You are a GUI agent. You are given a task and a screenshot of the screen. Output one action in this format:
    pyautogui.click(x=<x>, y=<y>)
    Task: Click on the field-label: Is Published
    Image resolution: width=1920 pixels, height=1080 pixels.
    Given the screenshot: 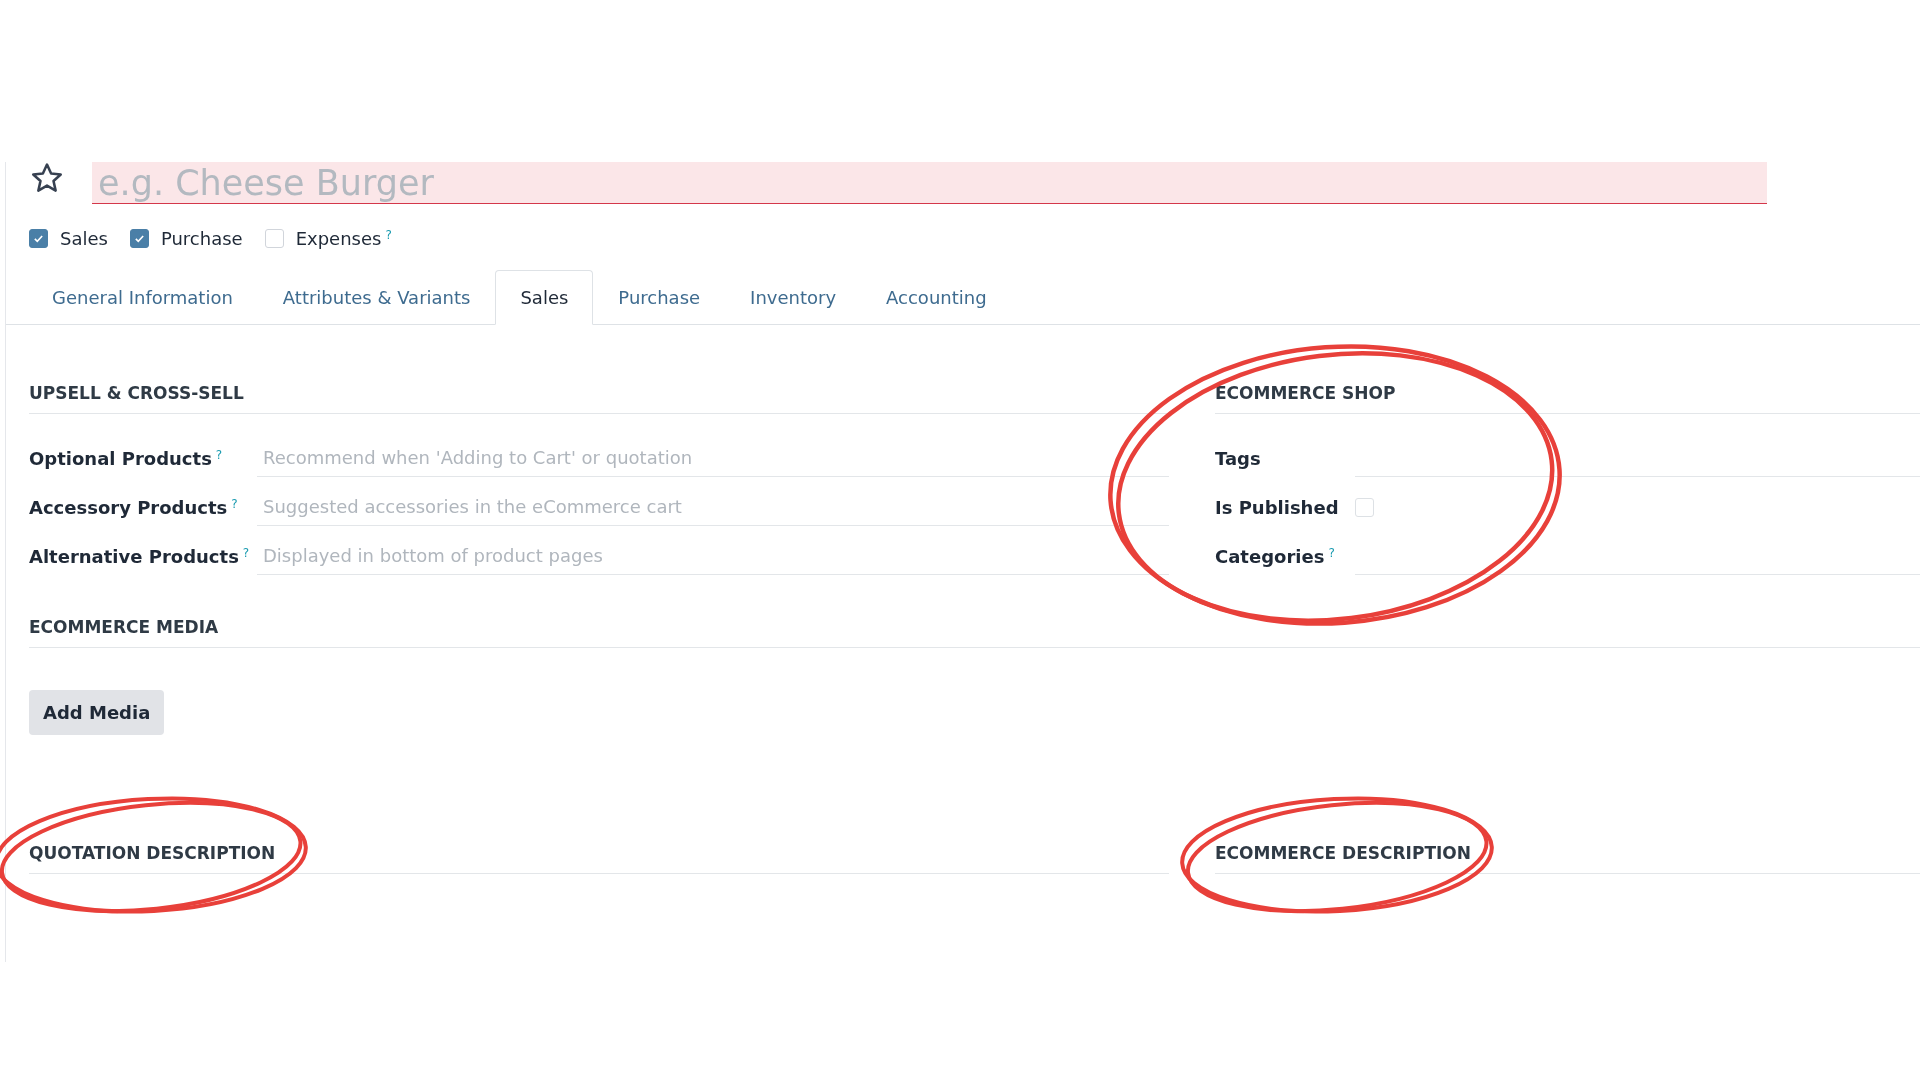 What is the action you would take?
    pyautogui.click(x=1277, y=507)
    